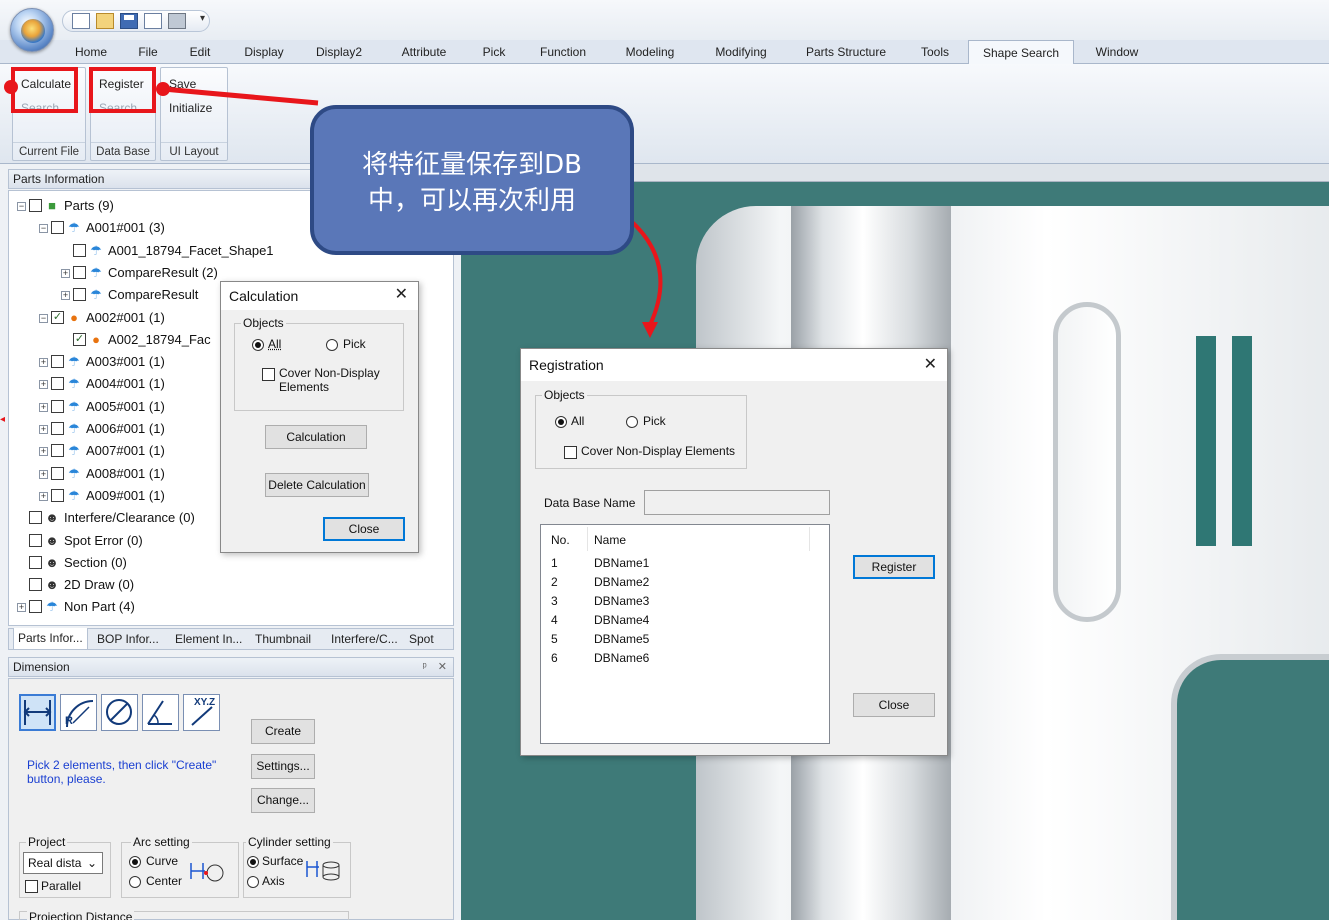 The height and width of the screenshot is (920, 1329). What do you see at coordinates (1117, 52) in the screenshot?
I see `tab-window: Window` at bounding box center [1117, 52].